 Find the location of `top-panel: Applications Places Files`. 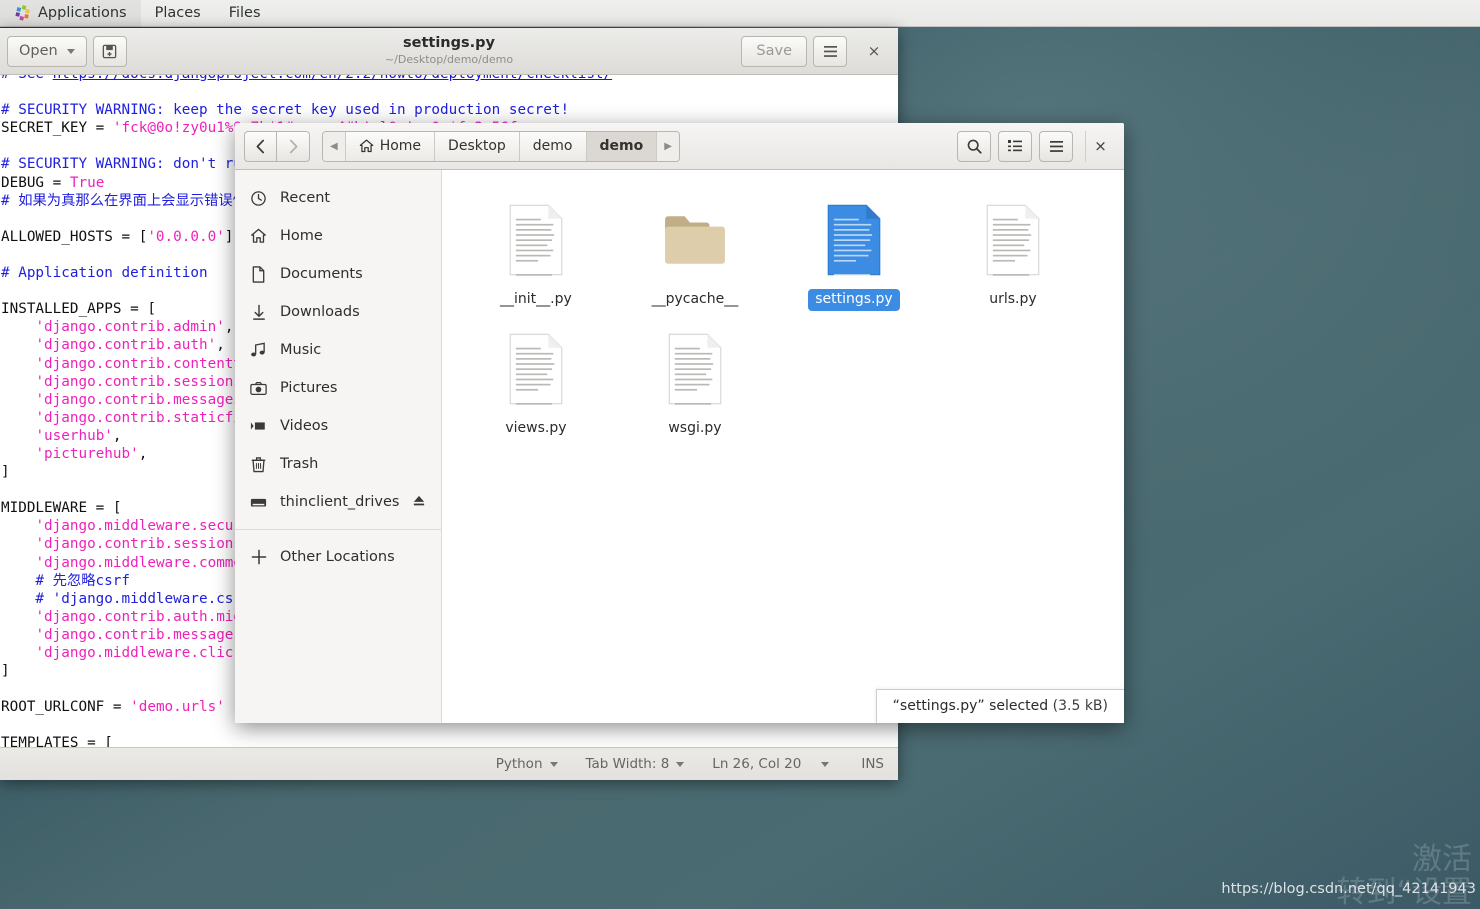

top-panel: Applications Places Files is located at coordinates (740, 13).